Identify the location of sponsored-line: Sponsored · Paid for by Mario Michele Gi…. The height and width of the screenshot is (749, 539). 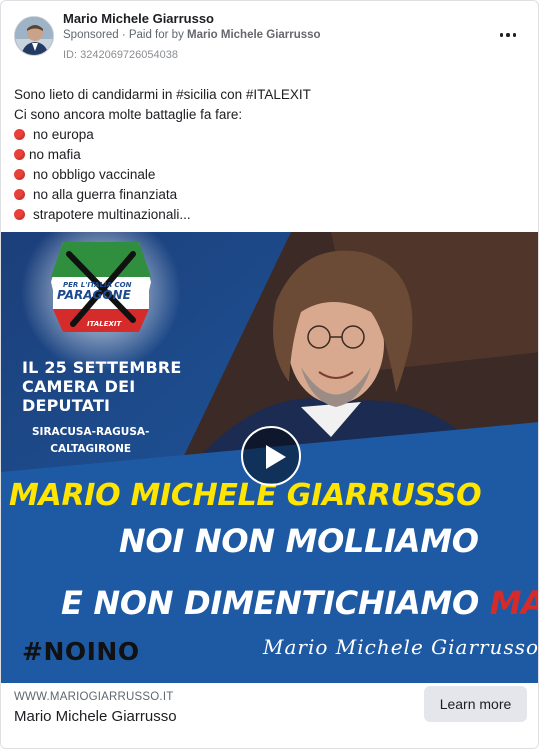
(192, 35).